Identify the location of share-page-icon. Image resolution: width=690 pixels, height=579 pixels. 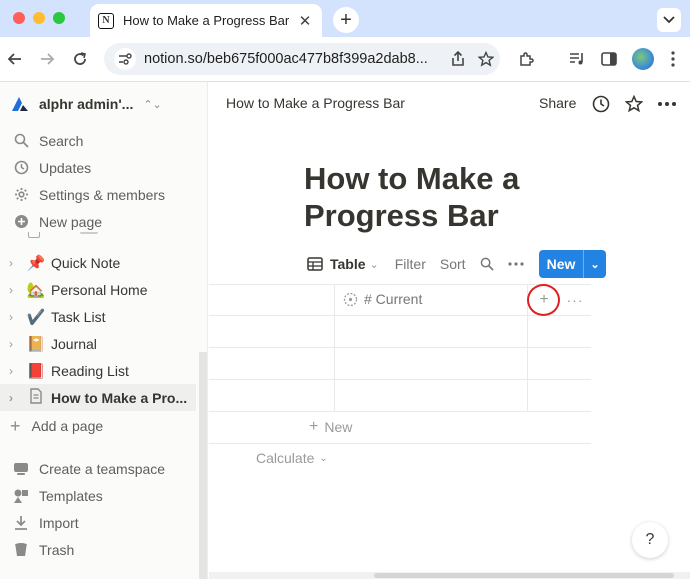
(458, 59).